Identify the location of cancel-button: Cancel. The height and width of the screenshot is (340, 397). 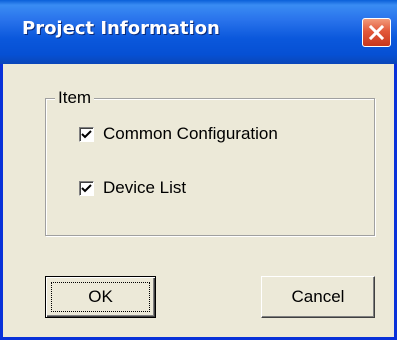
(318, 297).